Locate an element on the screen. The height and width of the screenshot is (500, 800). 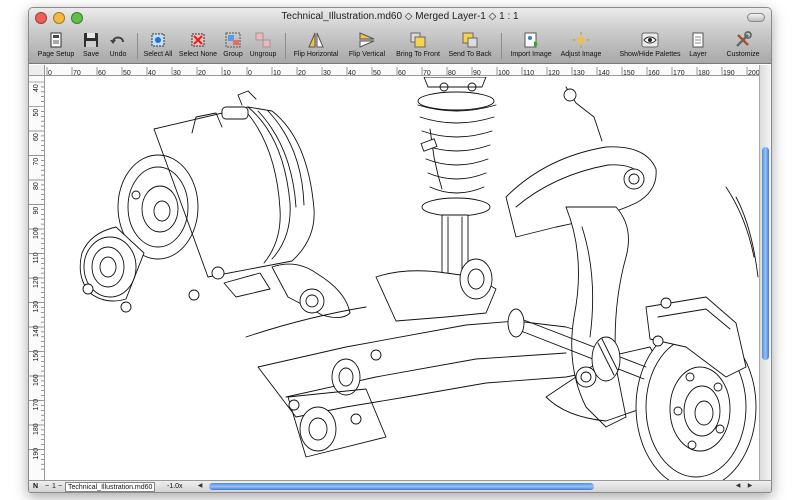
adjust-image-button: Adjust Image is located at coordinates (581, 46).